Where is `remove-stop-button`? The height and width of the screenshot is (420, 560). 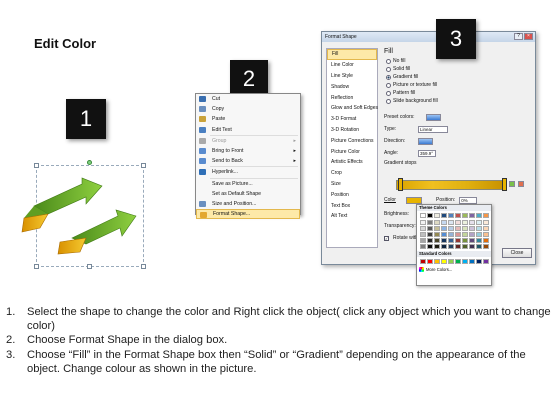 remove-stop-button is located at coordinates (521, 184).